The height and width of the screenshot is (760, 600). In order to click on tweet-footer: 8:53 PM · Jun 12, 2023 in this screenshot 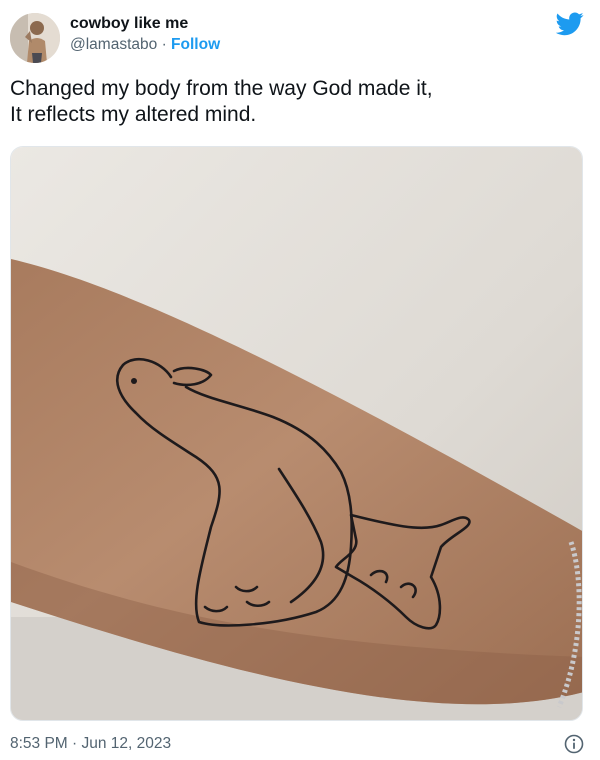, I will do `click(300, 744)`.